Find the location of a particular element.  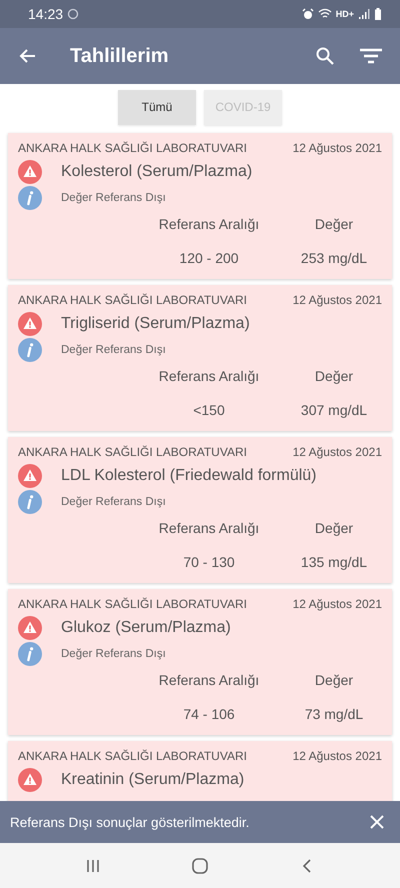

search-icon is located at coordinates (325, 56).